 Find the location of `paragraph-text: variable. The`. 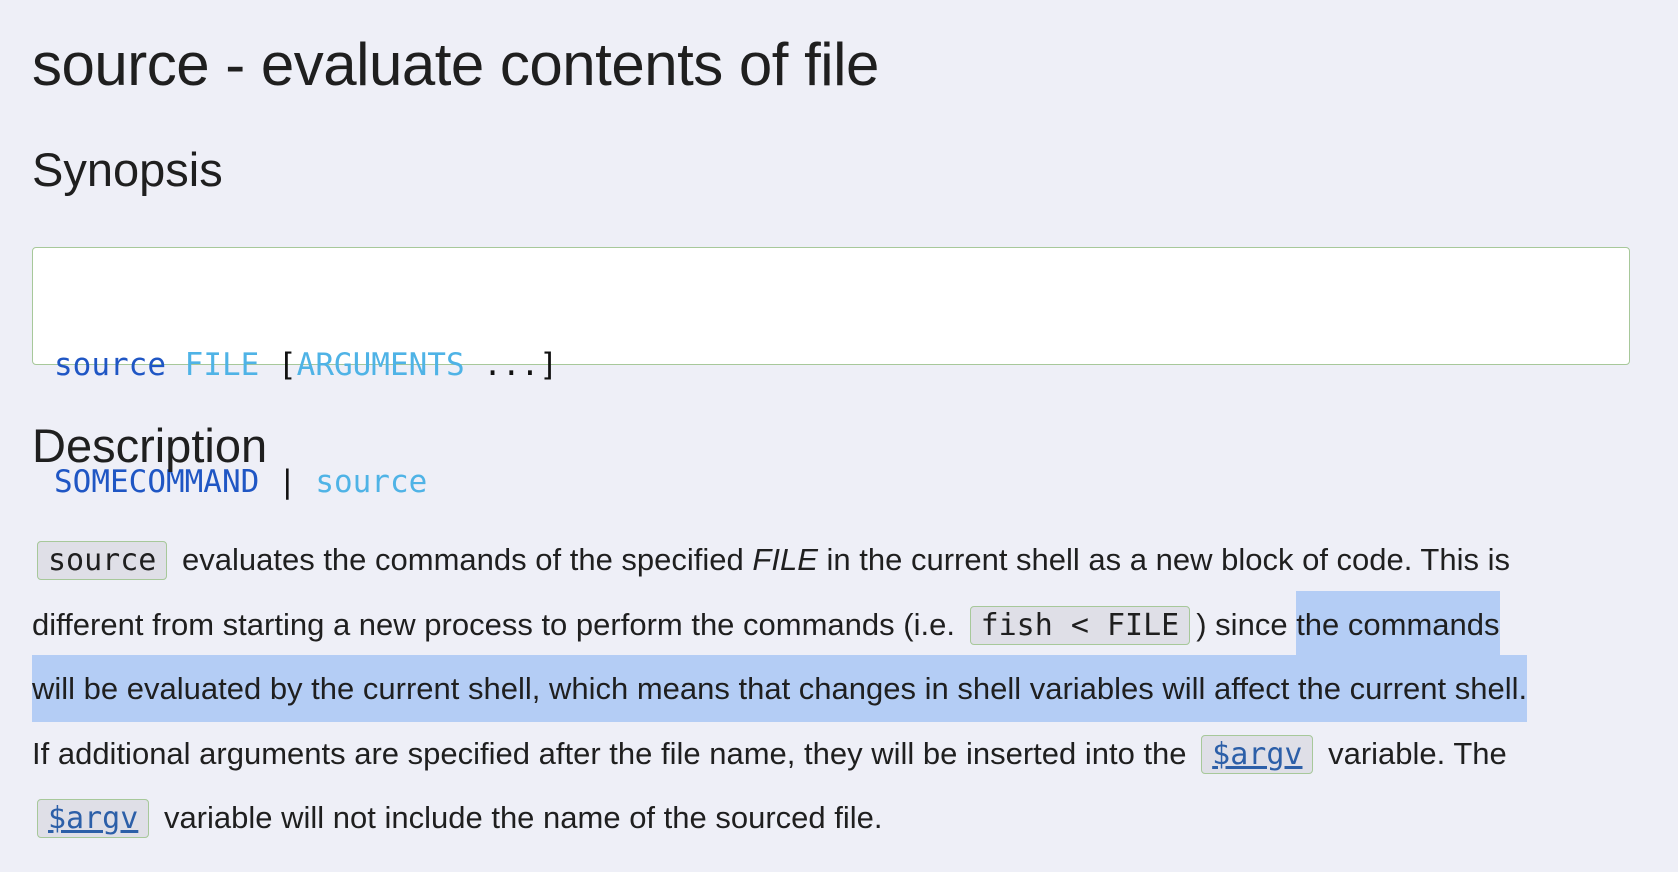

paragraph-text: variable. The is located at coordinates (1417, 753).